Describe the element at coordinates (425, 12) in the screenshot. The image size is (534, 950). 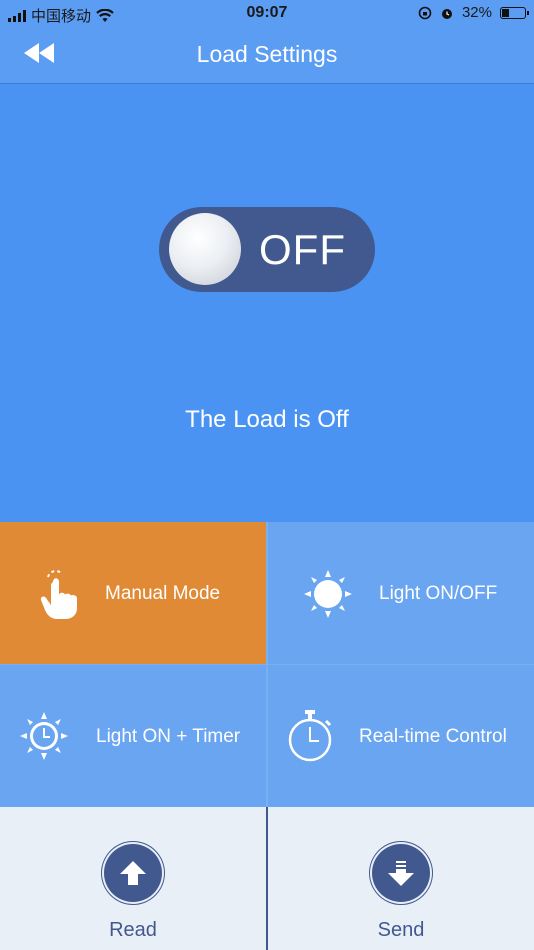
I see `rotation-lock-icon` at that location.